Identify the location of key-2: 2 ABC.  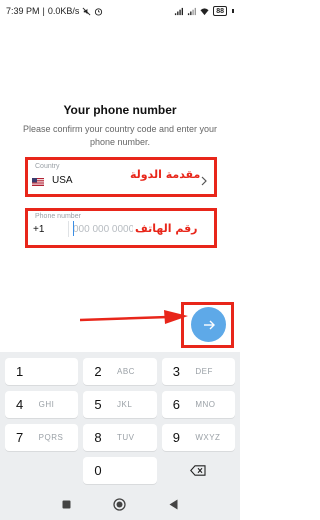
(120, 371).